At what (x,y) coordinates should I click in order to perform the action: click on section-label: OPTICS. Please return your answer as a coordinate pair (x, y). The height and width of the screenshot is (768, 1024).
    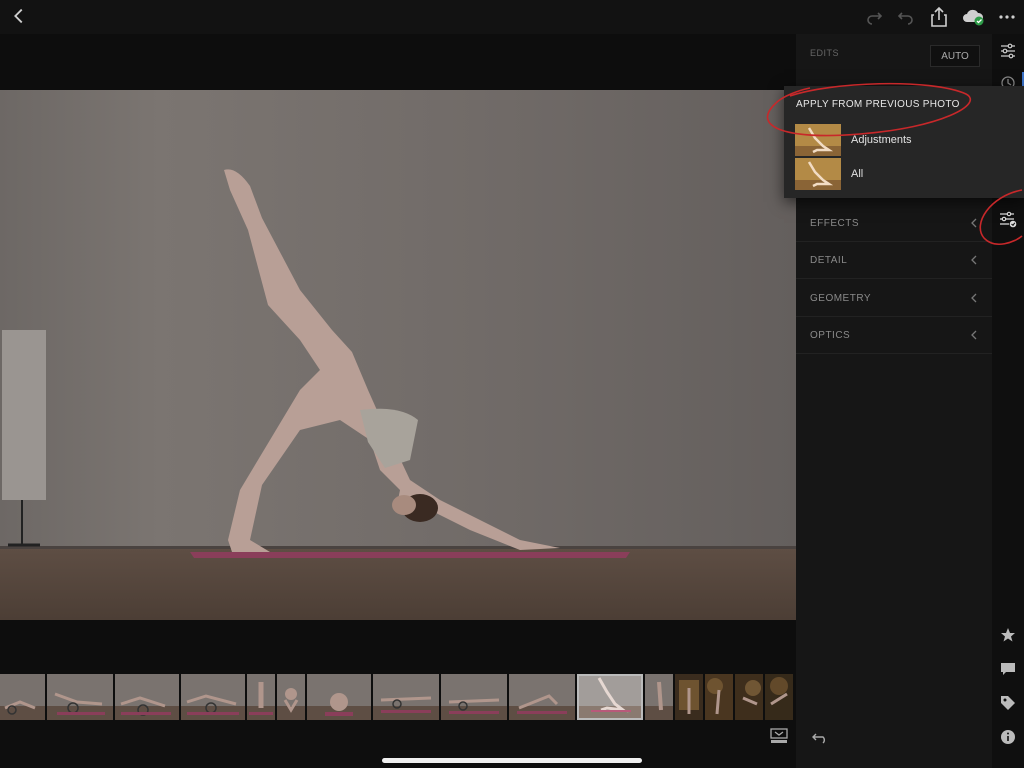
    Looking at the image, I should click on (830, 335).